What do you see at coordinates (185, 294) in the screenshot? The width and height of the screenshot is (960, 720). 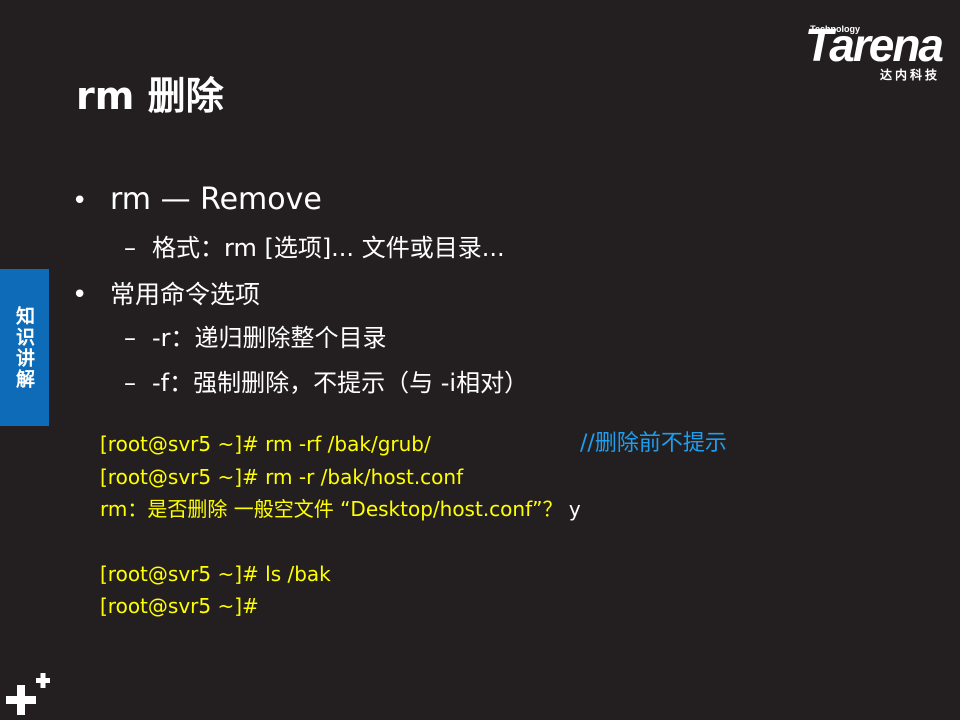 I see `bullet-text: 常用命令选项` at bounding box center [185, 294].